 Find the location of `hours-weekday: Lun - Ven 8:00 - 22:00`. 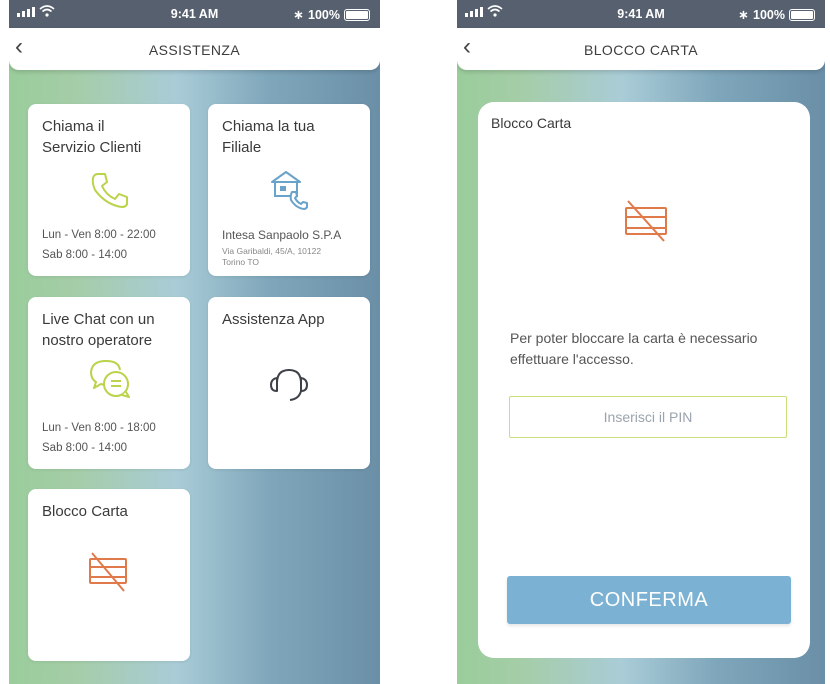

hours-weekday: Lun - Ven 8:00 - 22:00 is located at coordinates (99, 235).